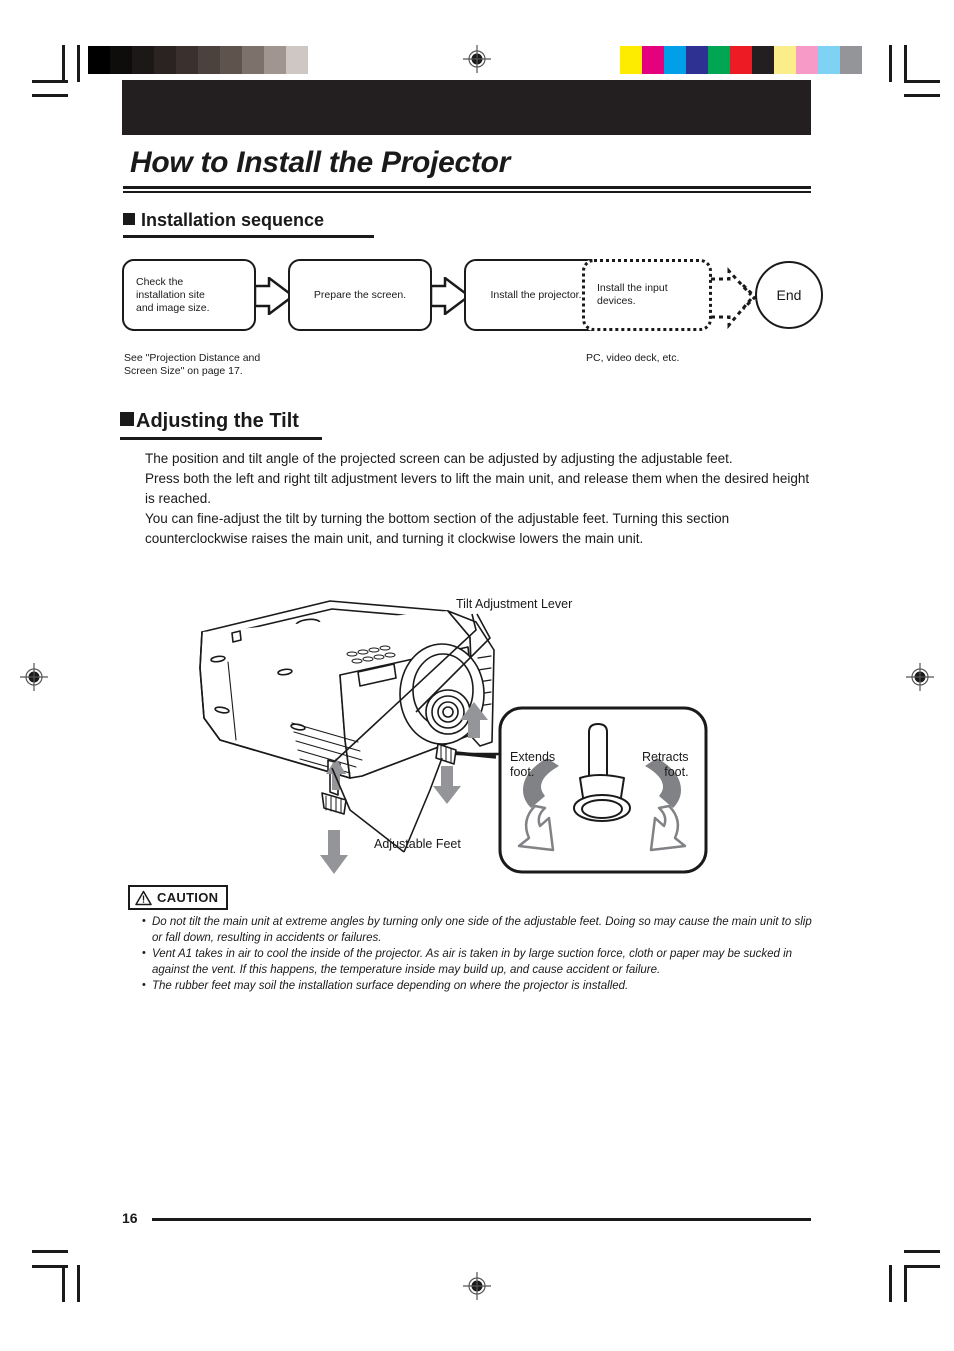 Image resolution: width=954 pixels, height=1351 pixels. I want to click on registration-mark-right, so click(920, 677).